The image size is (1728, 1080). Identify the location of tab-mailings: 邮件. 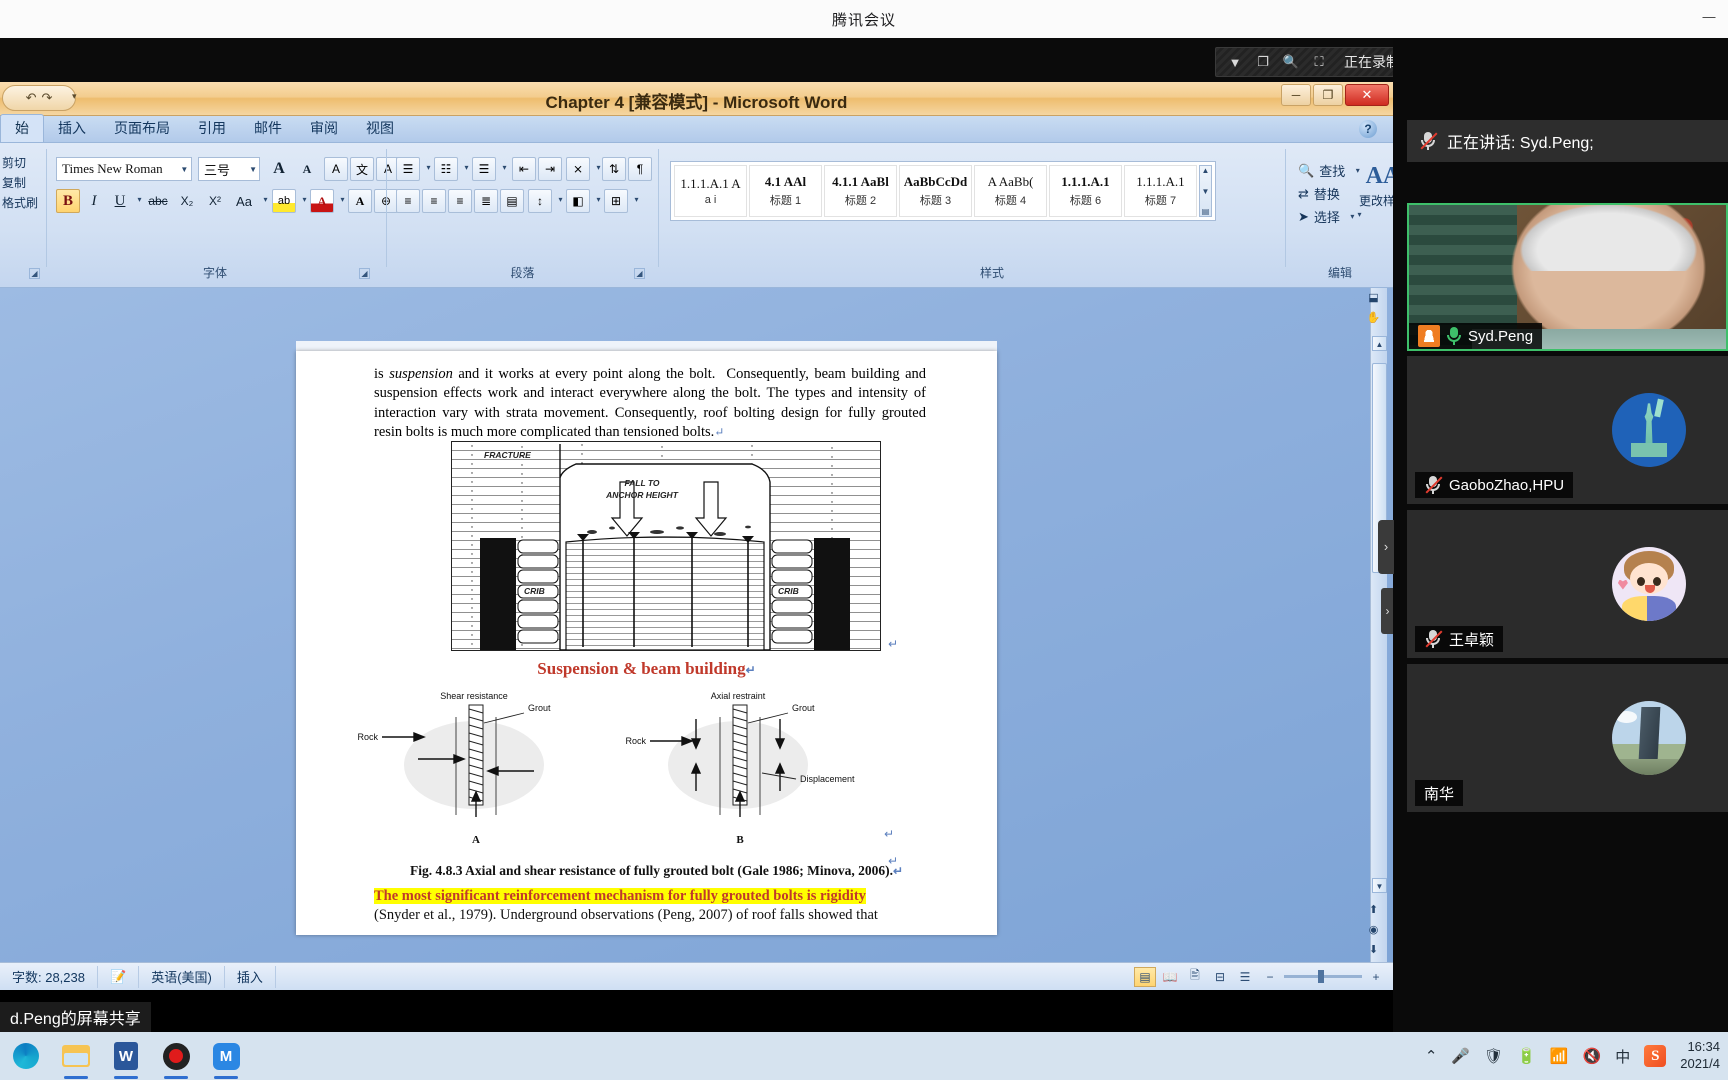
(268, 128).